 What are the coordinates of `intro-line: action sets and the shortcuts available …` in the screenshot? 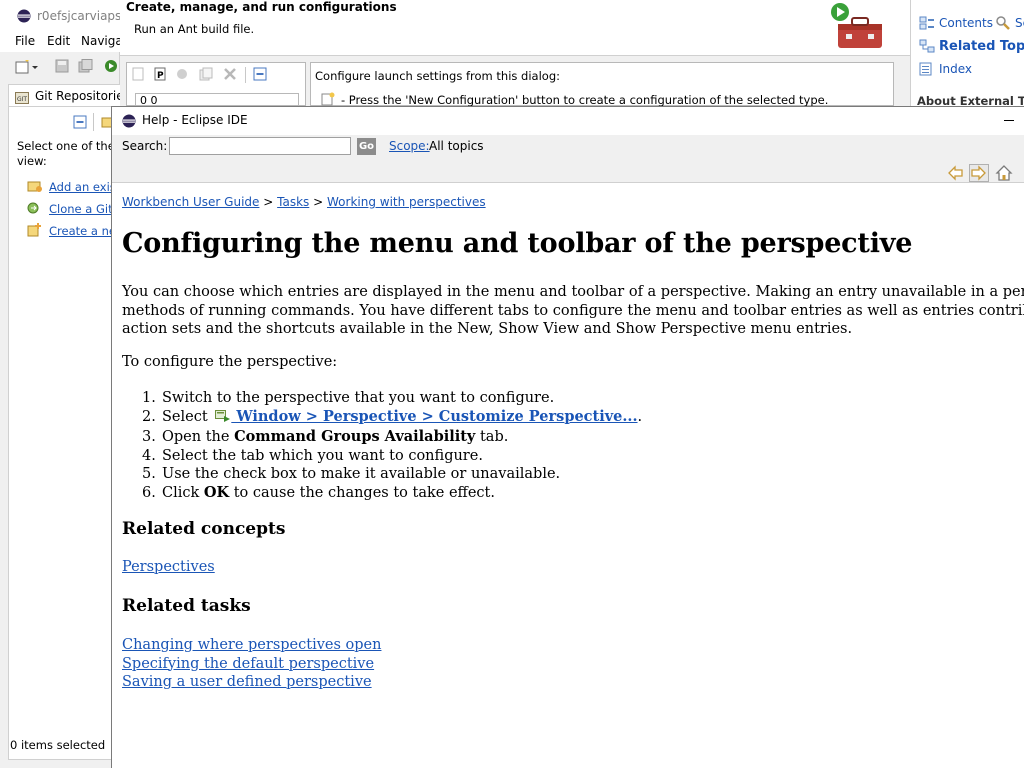 It's located at (487, 329).